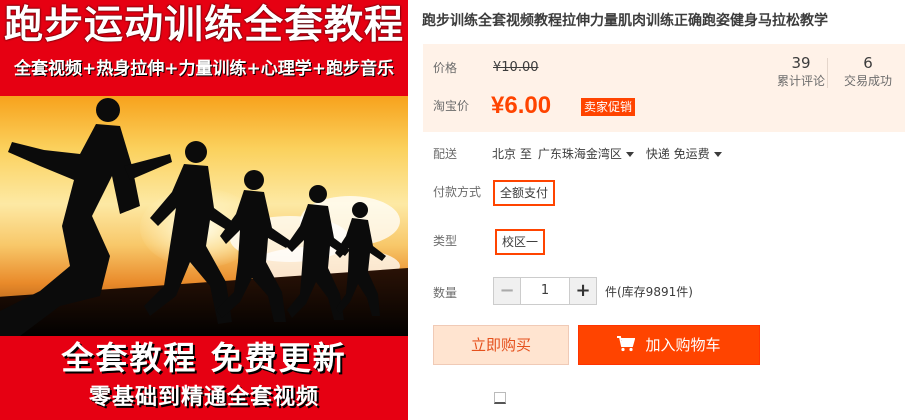 This screenshot has width=907, height=420. What do you see at coordinates (501, 345) in the screenshot?
I see `buy-now-button: 立即购买` at bounding box center [501, 345].